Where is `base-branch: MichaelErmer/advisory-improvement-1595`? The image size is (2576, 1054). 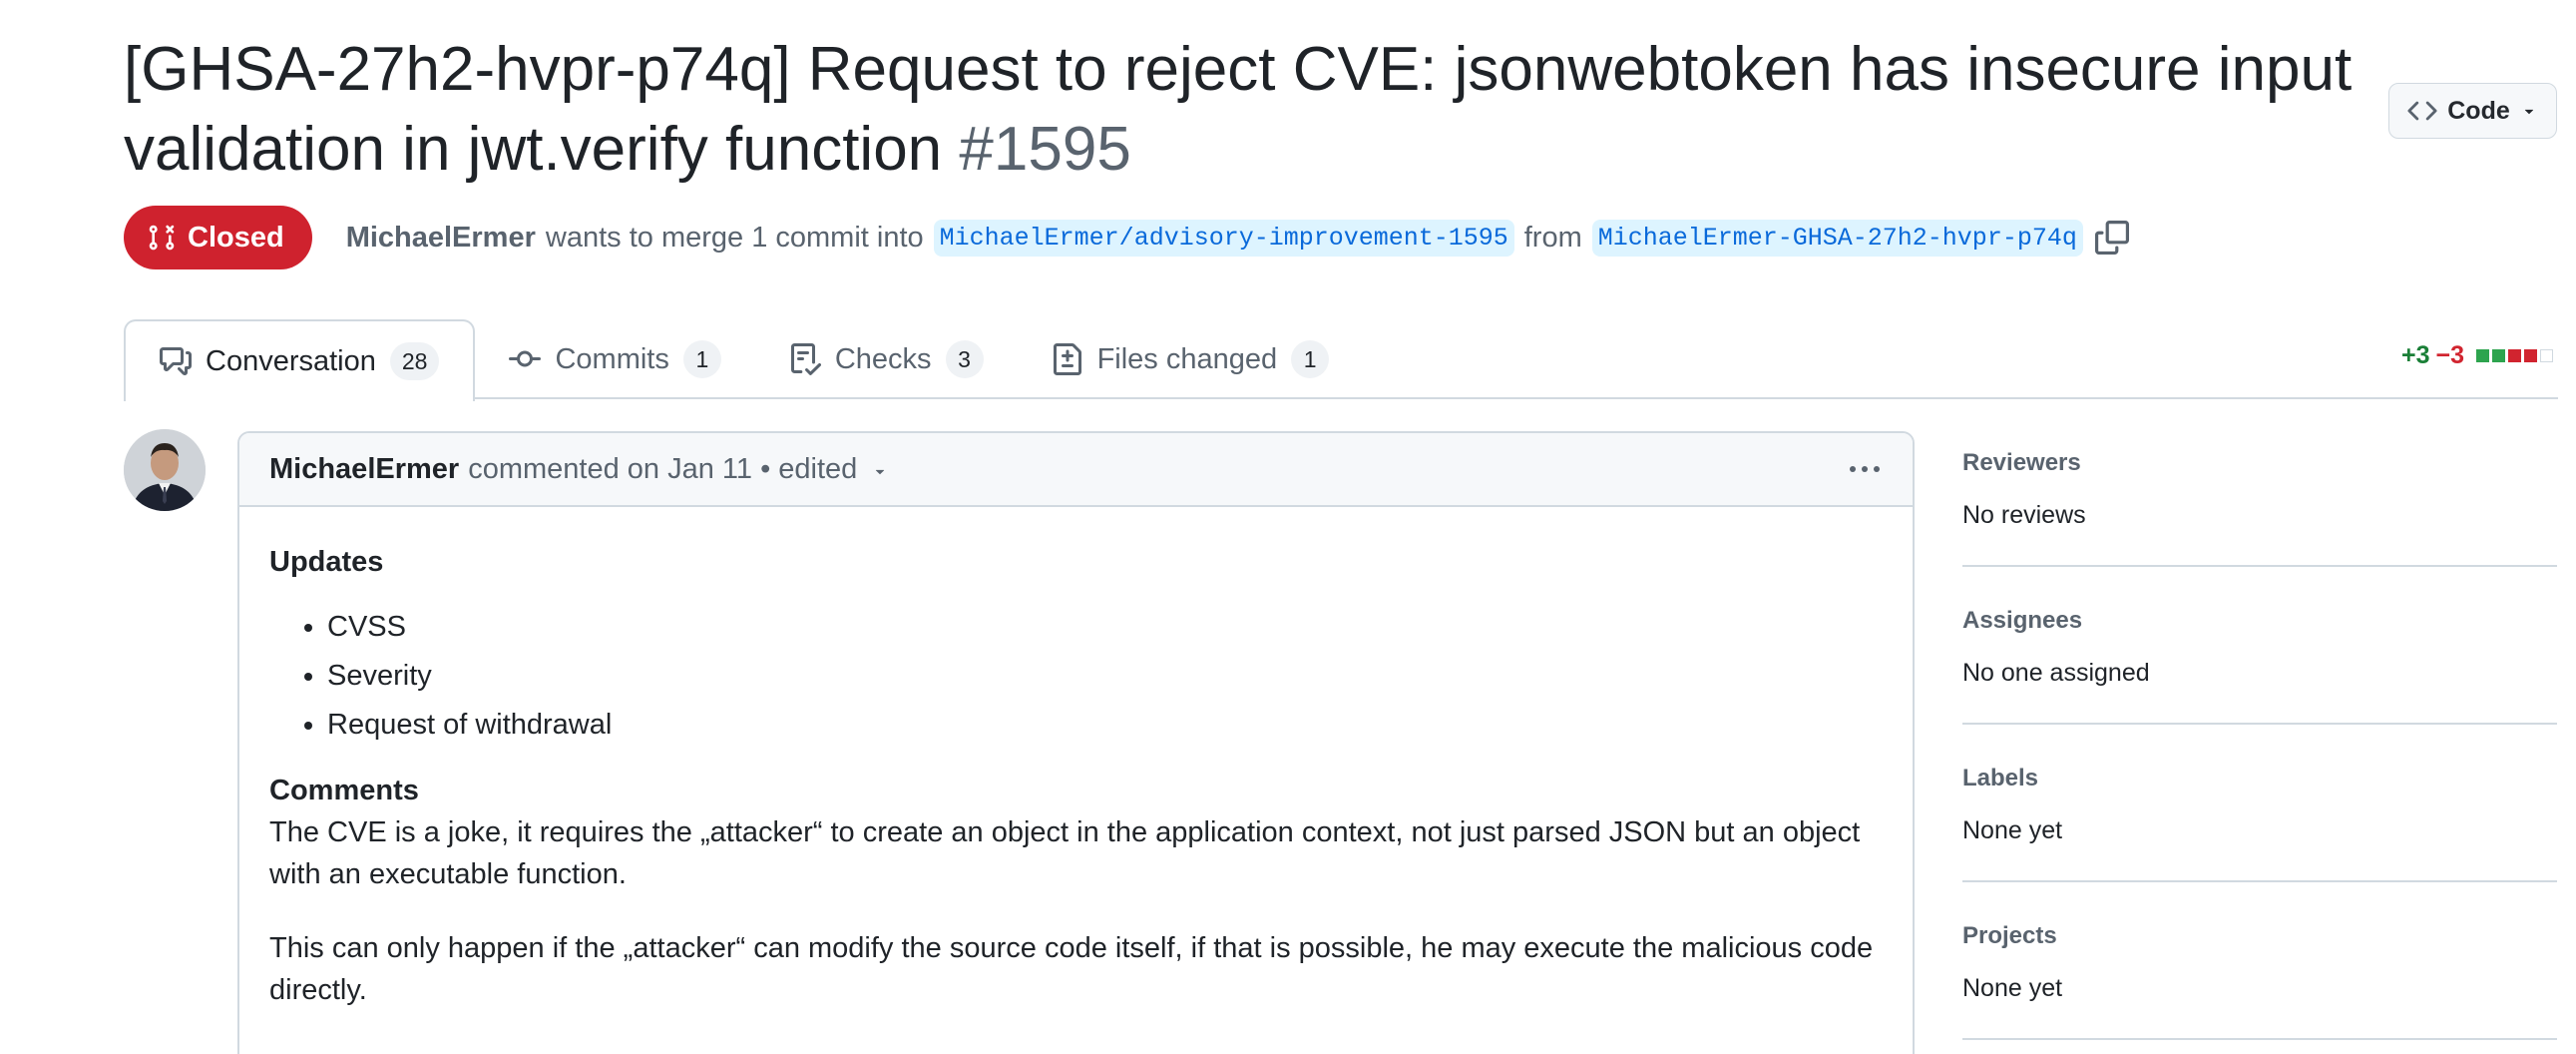
base-branch: MichaelErmer/advisory-improvement-1595 is located at coordinates (1223, 238).